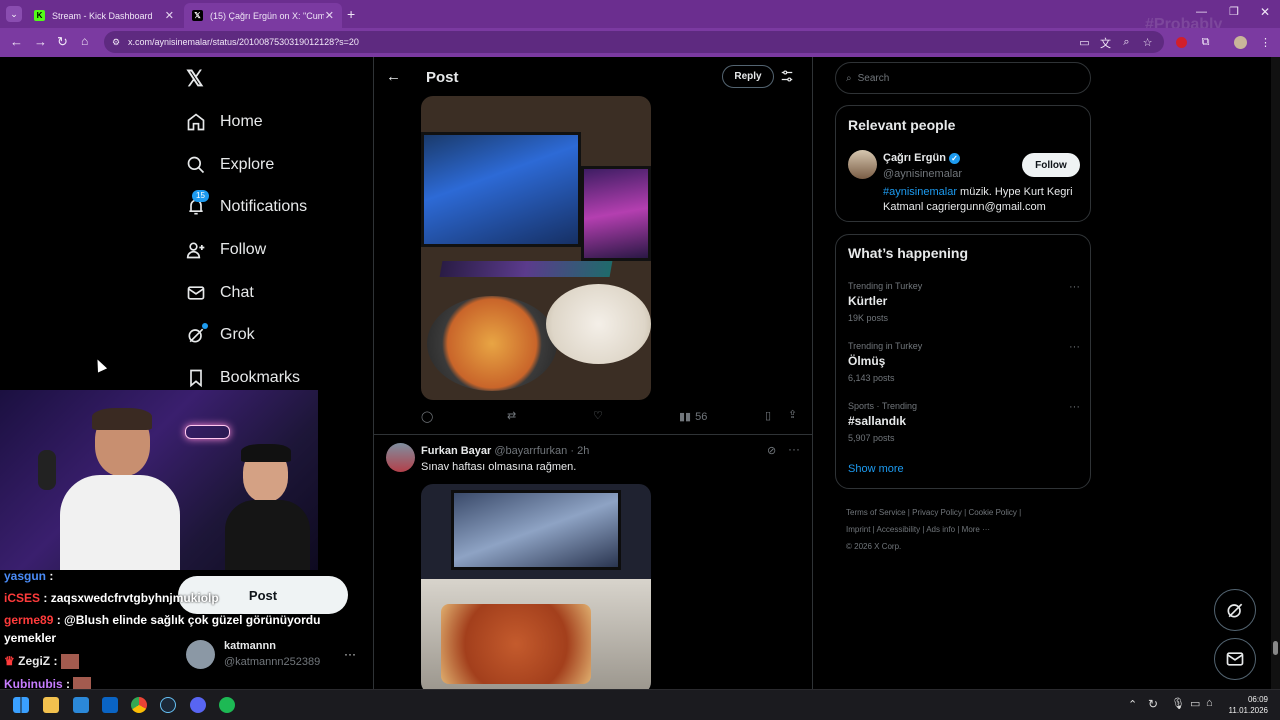  What do you see at coordinates (768, 415) in the screenshot?
I see `bookmark-action-icon: ▯` at bounding box center [768, 415].